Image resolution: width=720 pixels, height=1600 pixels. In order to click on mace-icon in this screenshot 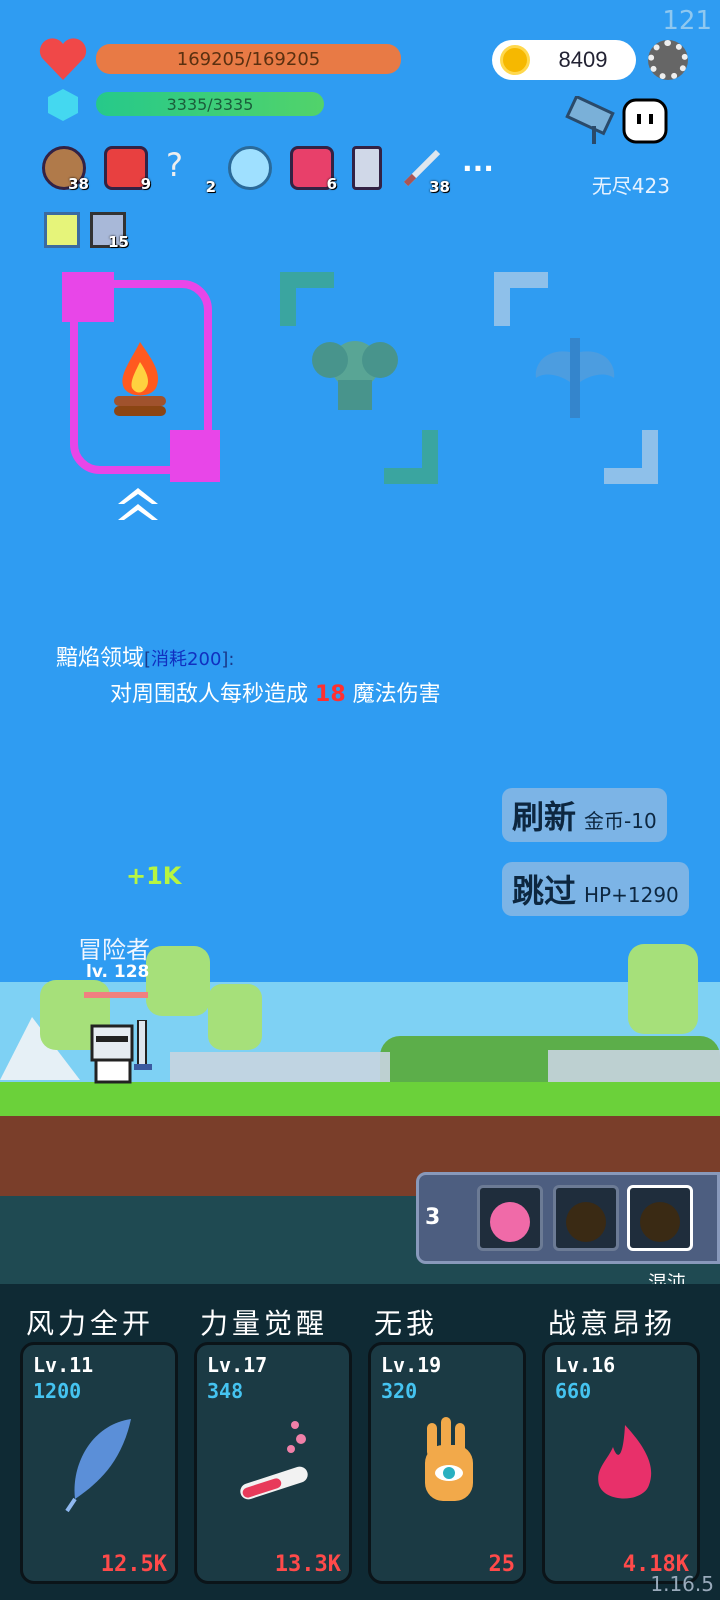, I will do `click(367, 168)`.